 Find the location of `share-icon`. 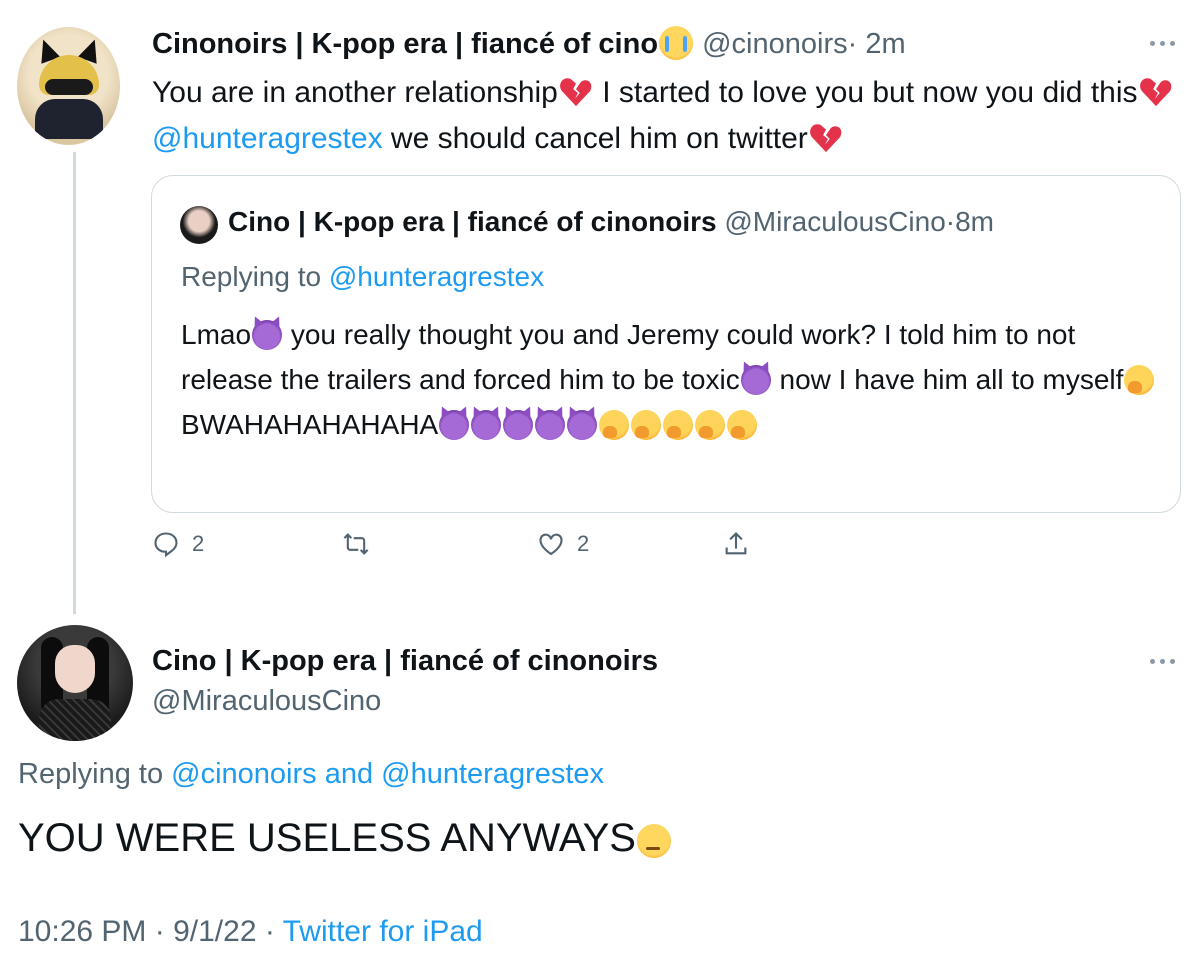

share-icon is located at coordinates (736, 543).